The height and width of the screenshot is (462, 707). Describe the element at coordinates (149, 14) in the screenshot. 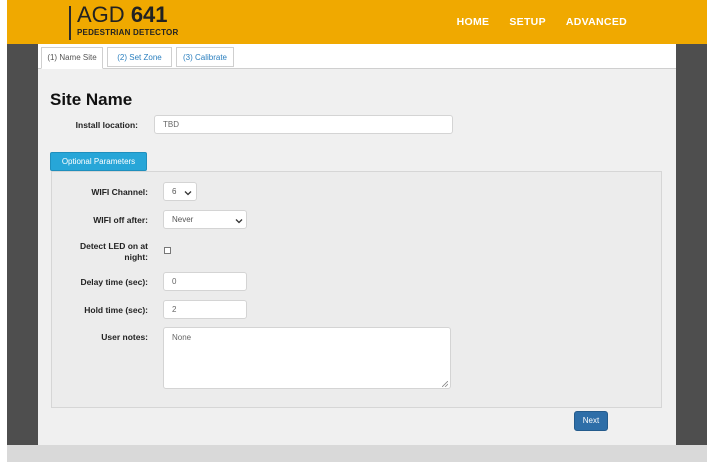

I see `logo-number: 641` at that location.